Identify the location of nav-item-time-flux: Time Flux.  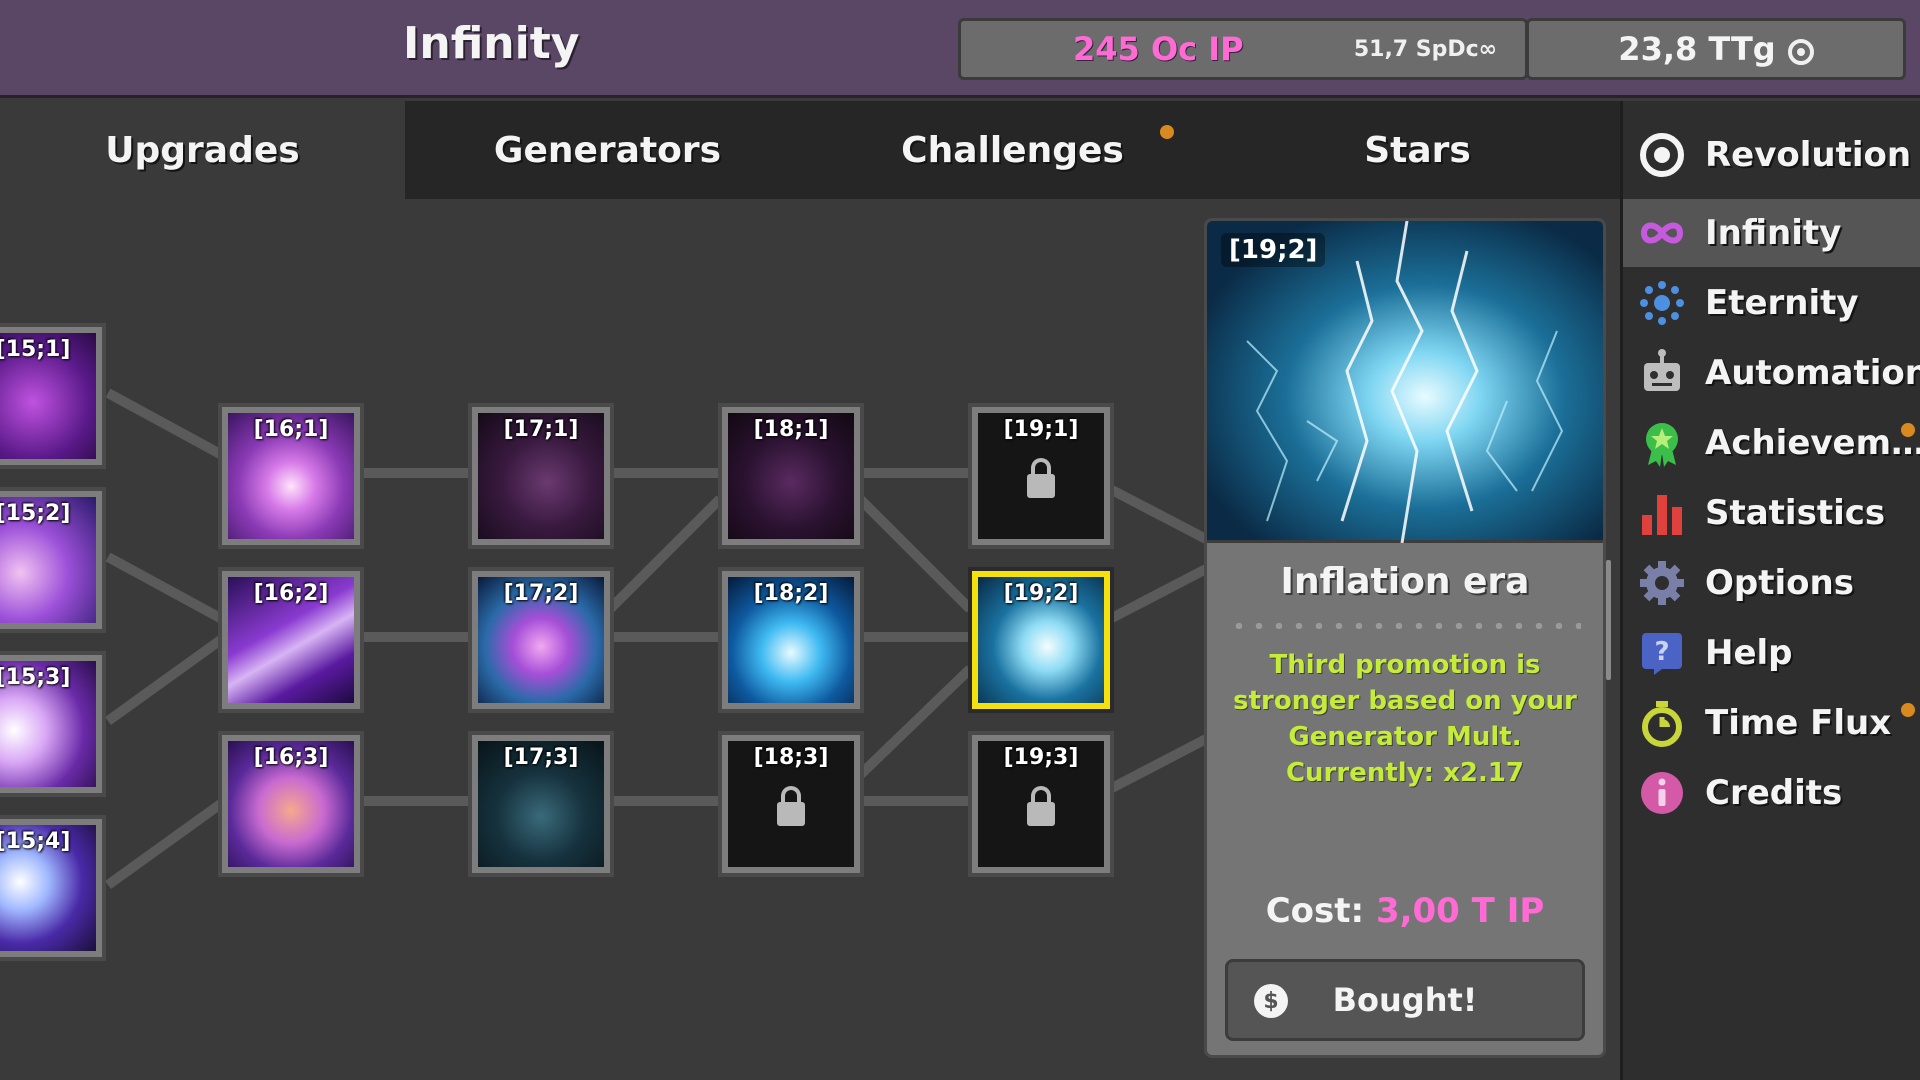
(1771, 723).